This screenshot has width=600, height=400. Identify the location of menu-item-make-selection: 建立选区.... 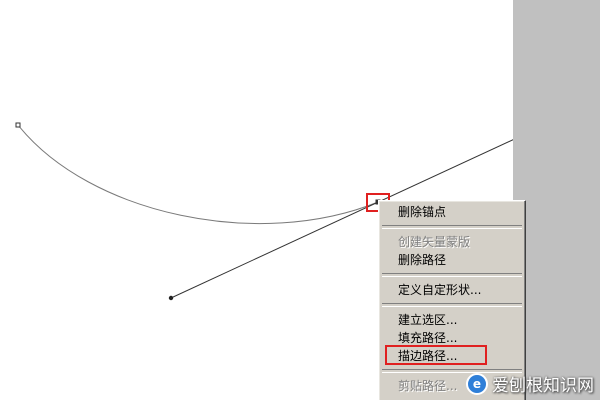
(452, 320).